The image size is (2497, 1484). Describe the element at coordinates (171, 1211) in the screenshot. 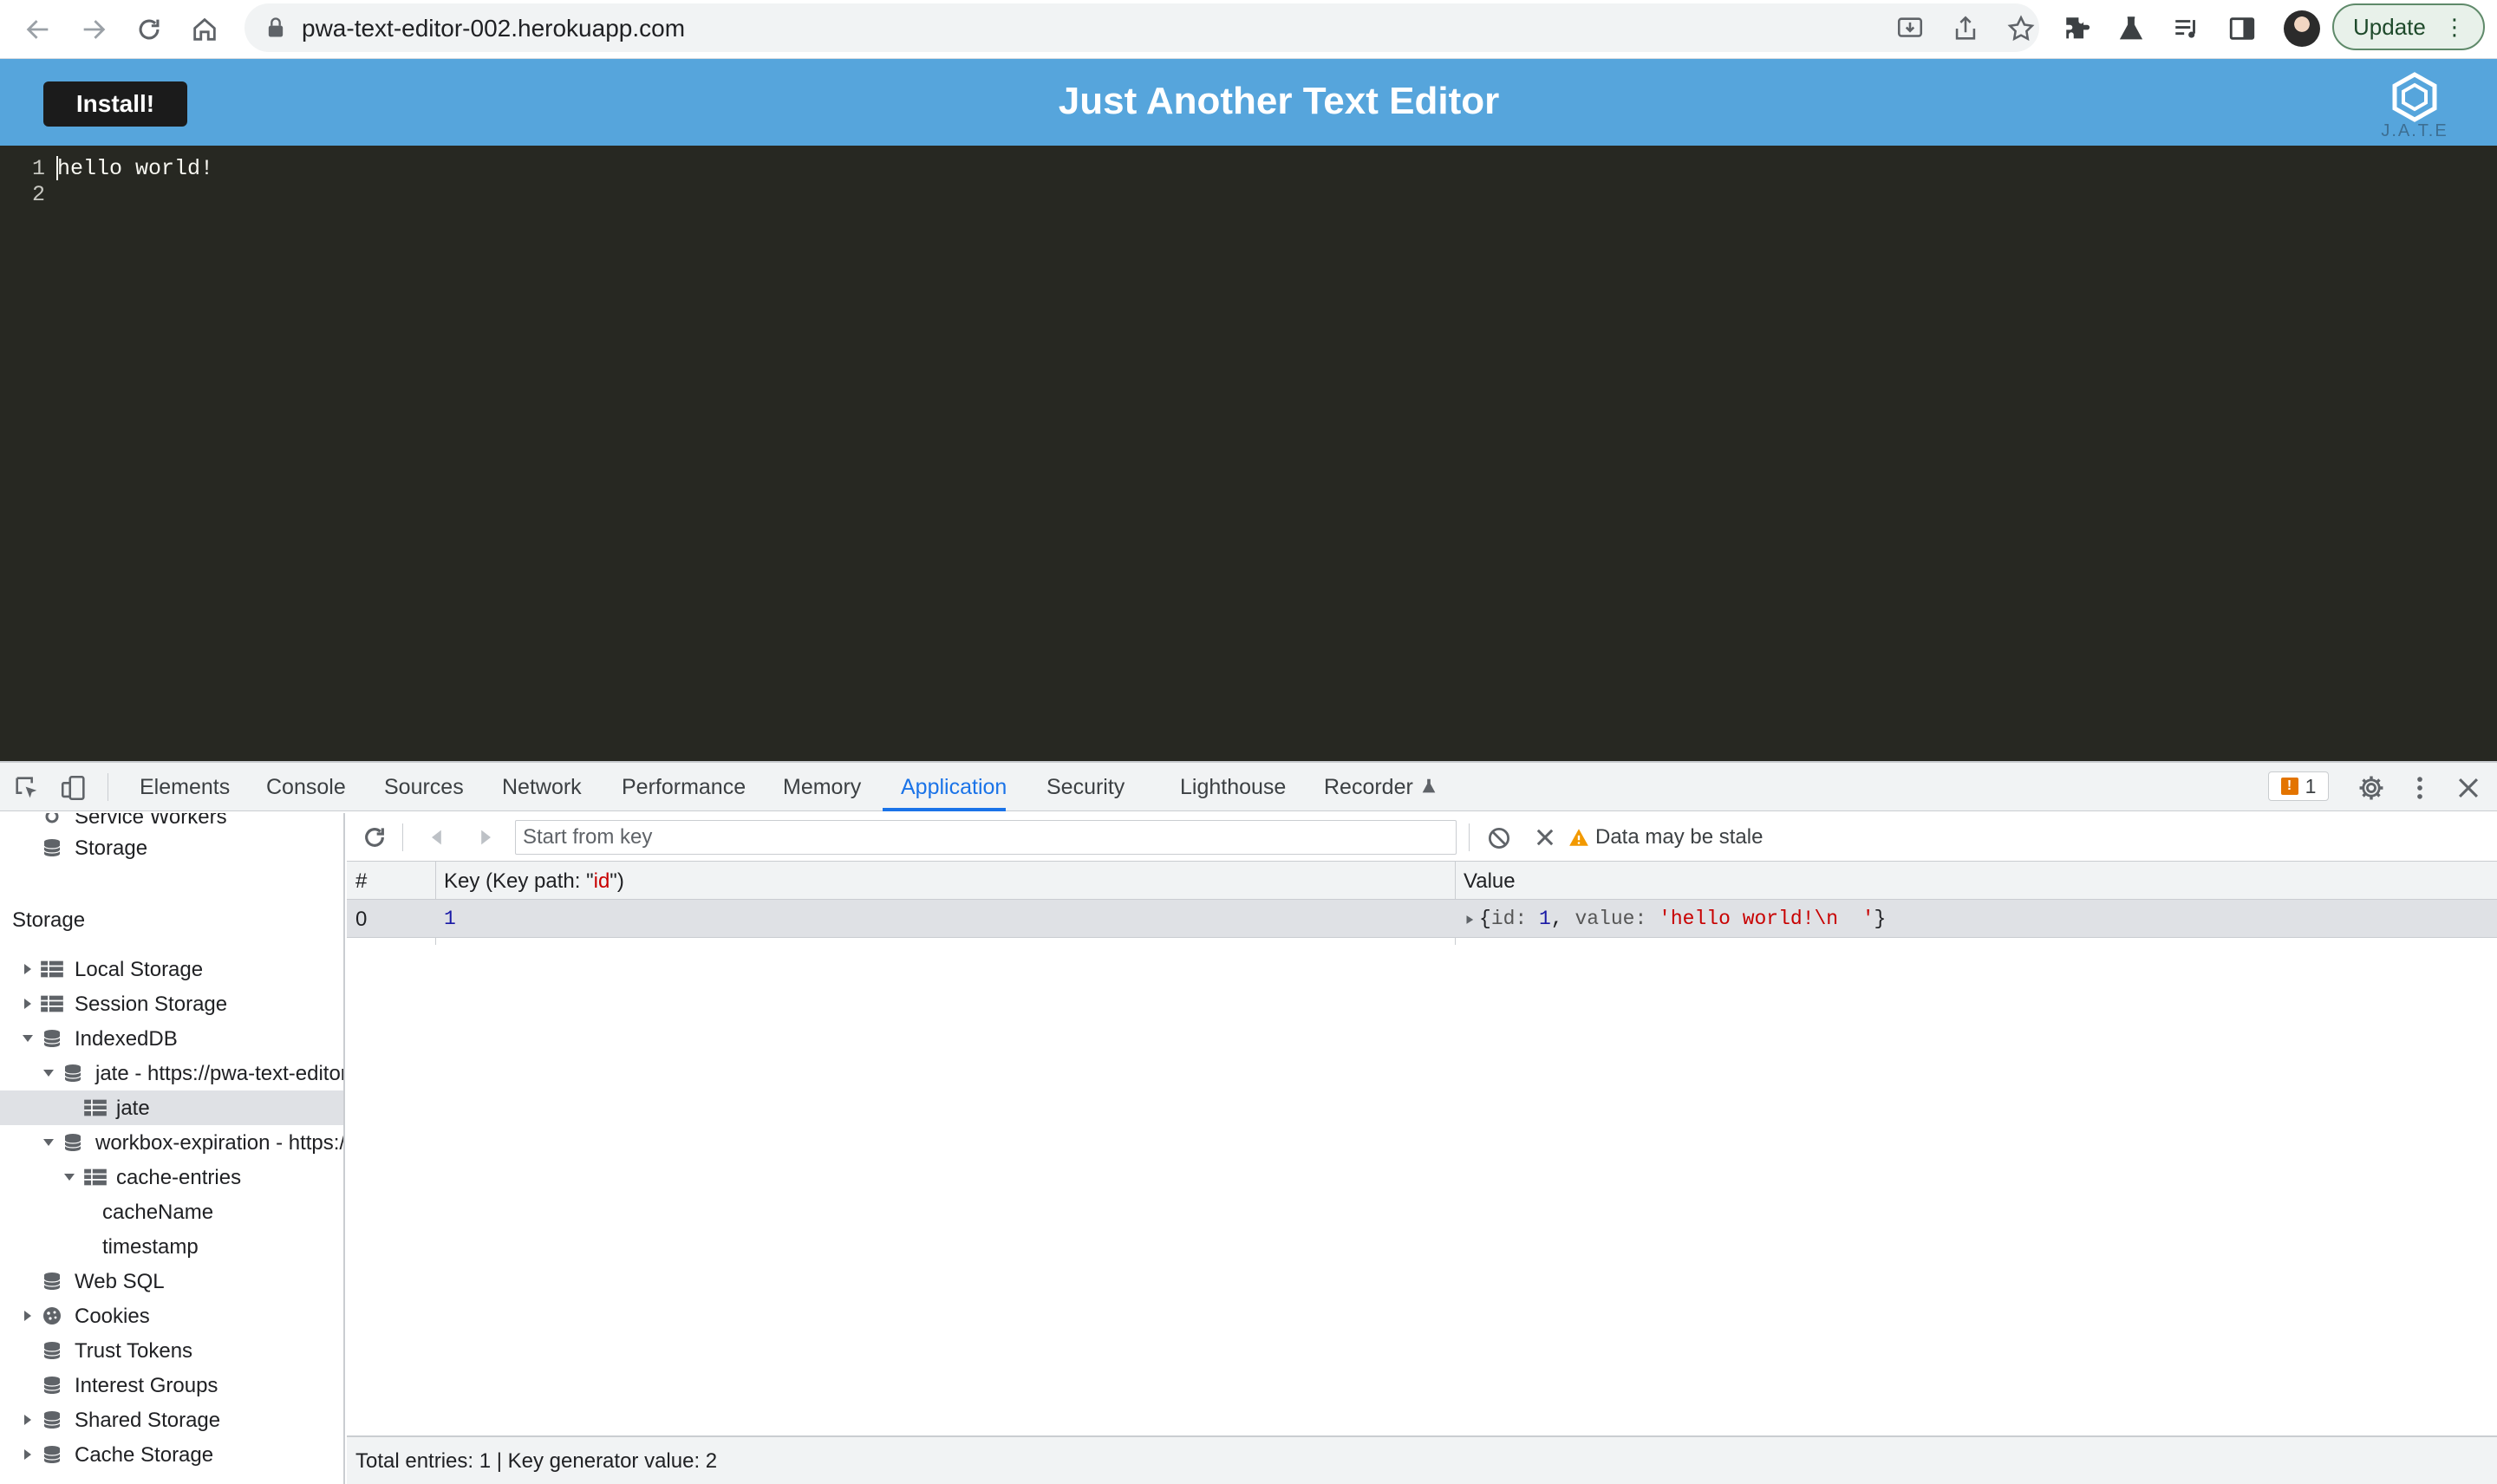

I see `sidebar-item-index-cachename: cacheName` at that location.